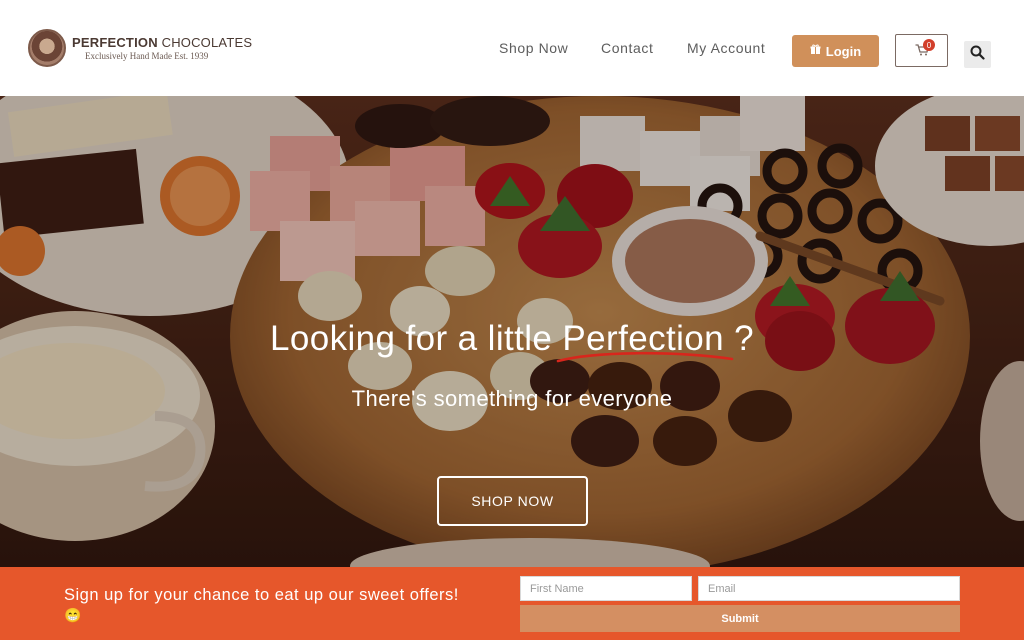 The height and width of the screenshot is (640, 1024). What do you see at coordinates (512, 501) in the screenshot?
I see `shop-now-button: SHOP NOW` at bounding box center [512, 501].